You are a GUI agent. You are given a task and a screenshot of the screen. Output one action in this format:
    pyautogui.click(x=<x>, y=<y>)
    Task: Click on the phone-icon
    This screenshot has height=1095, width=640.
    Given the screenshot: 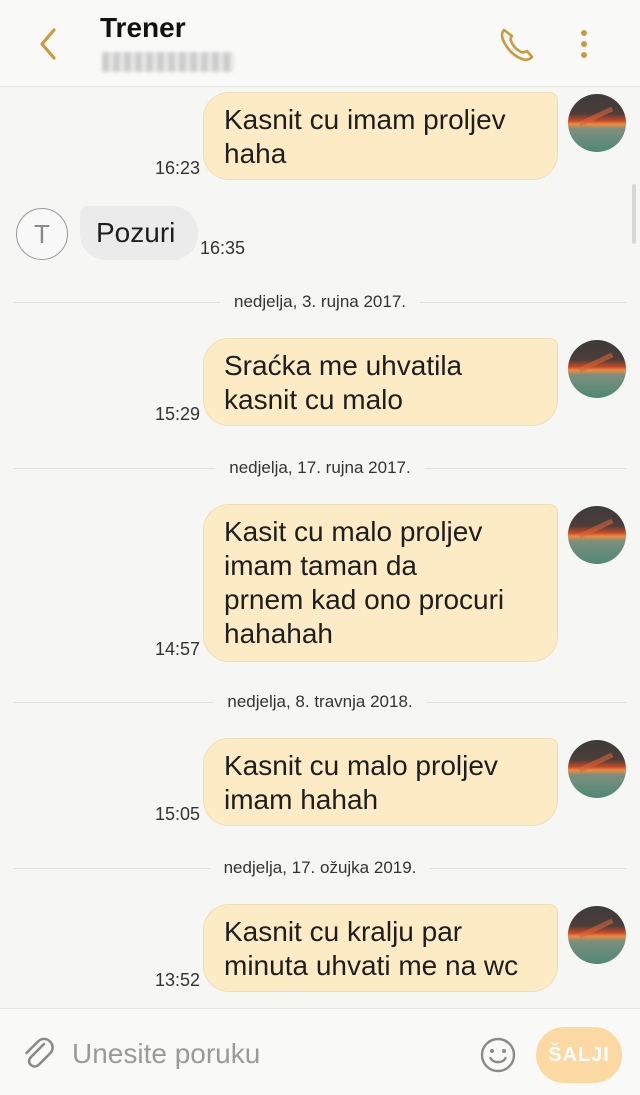 What is the action you would take?
    pyautogui.click(x=517, y=45)
    